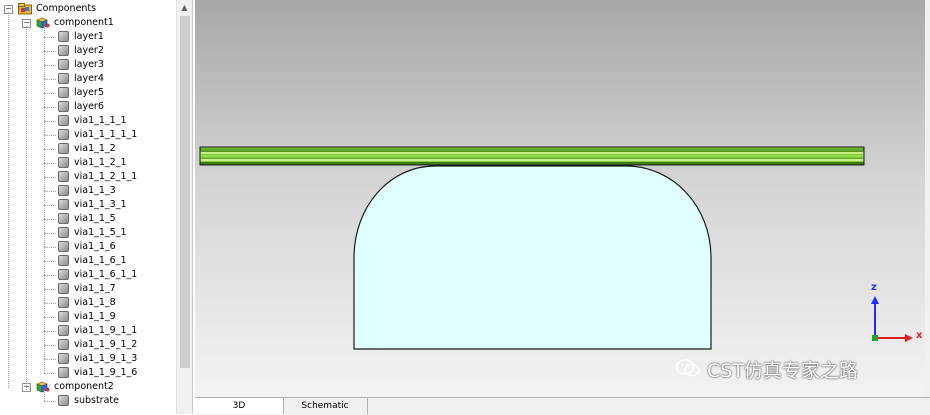  Describe the element at coordinates (89, 36) in the screenshot. I see `tree-item-label: layer1` at that location.